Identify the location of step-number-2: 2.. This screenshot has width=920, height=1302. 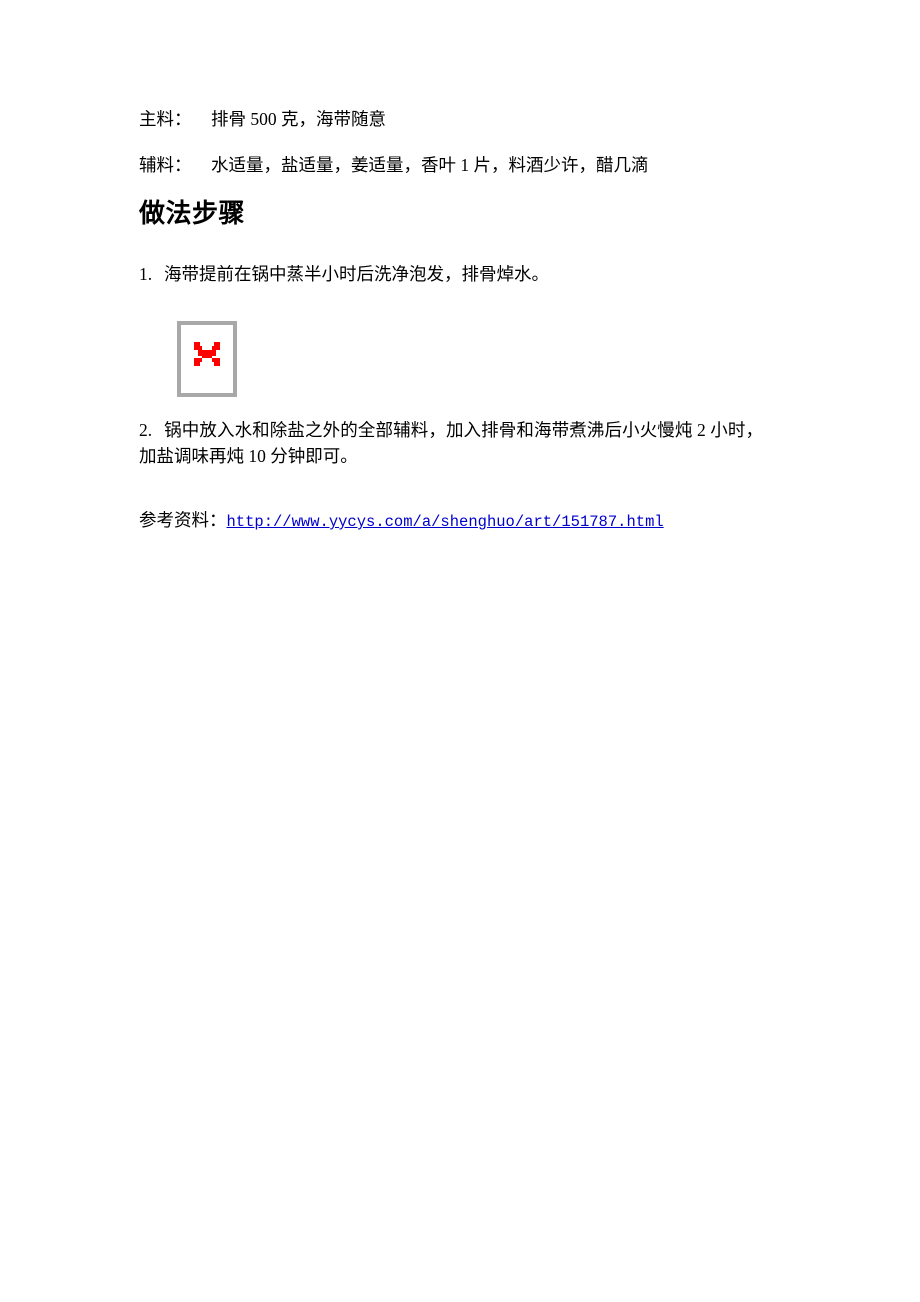
(146, 430).